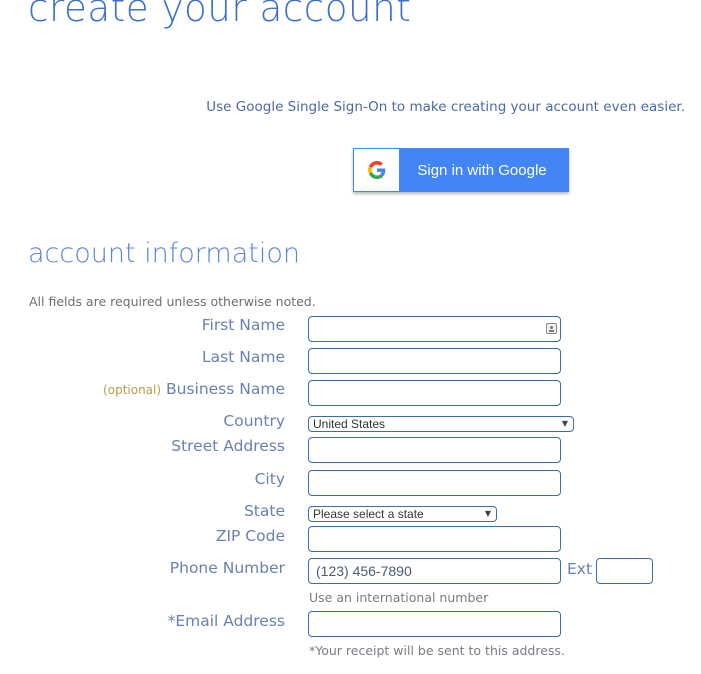 This screenshot has width=701, height=674. Describe the element at coordinates (220, 15) in the screenshot. I see `page-title: create your account` at that location.